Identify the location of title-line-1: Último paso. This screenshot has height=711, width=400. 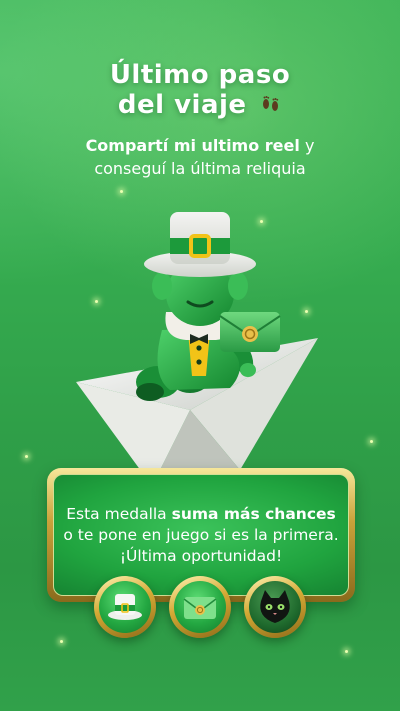
(200, 75).